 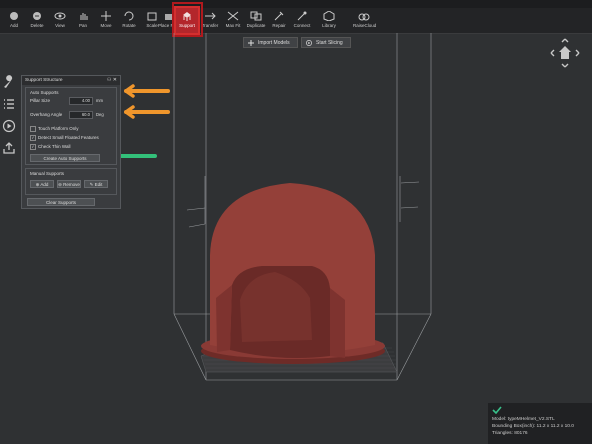 What do you see at coordinates (109, 80) in the screenshot?
I see `pin-icon: ⚇` at bounding box center [109, 80].